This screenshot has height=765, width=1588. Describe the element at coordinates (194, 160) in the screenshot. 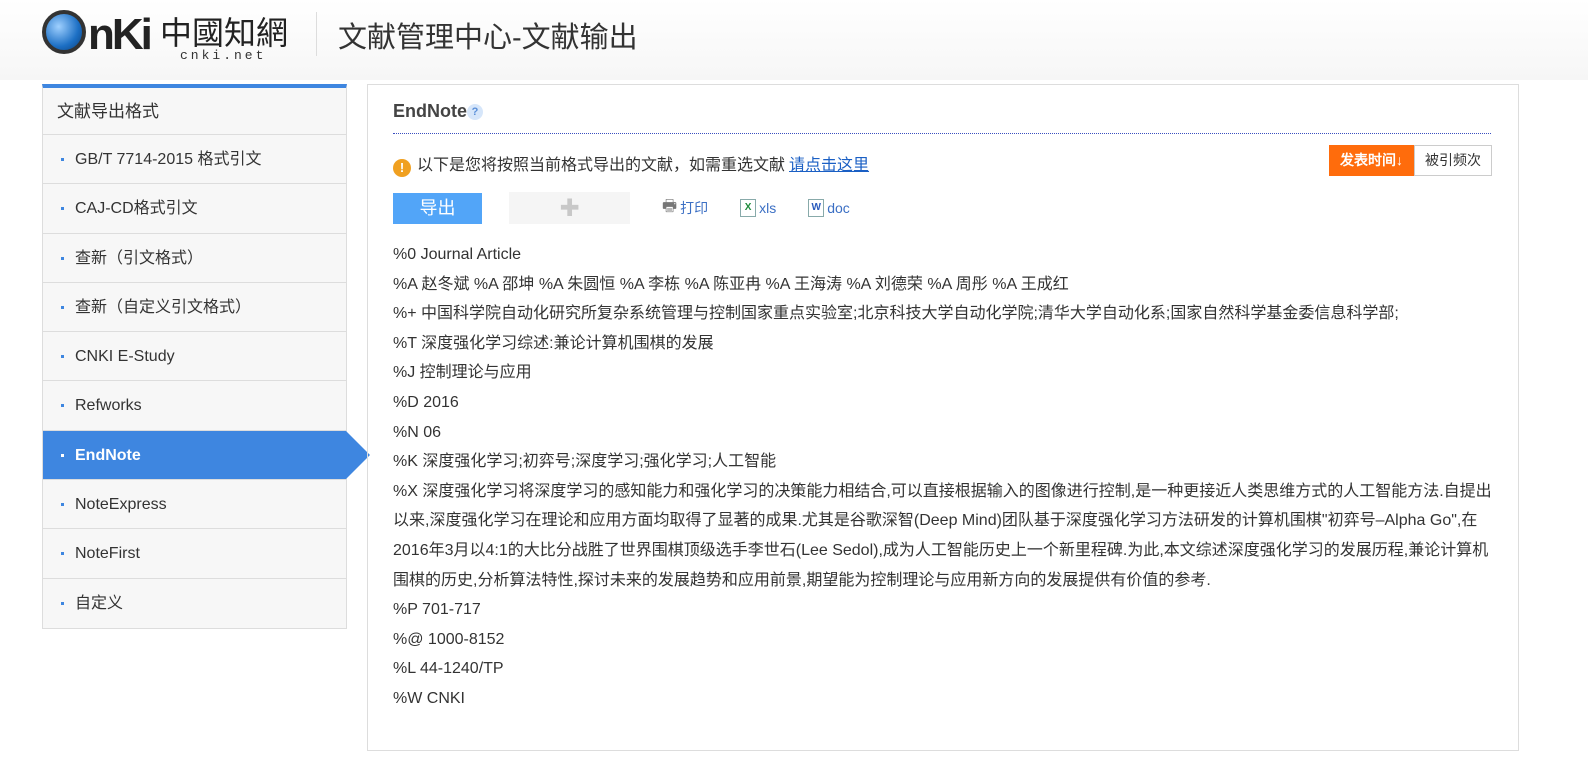

I see `sidebar-item-gbt: GB/T 7714-2015 格式引文` at that location.